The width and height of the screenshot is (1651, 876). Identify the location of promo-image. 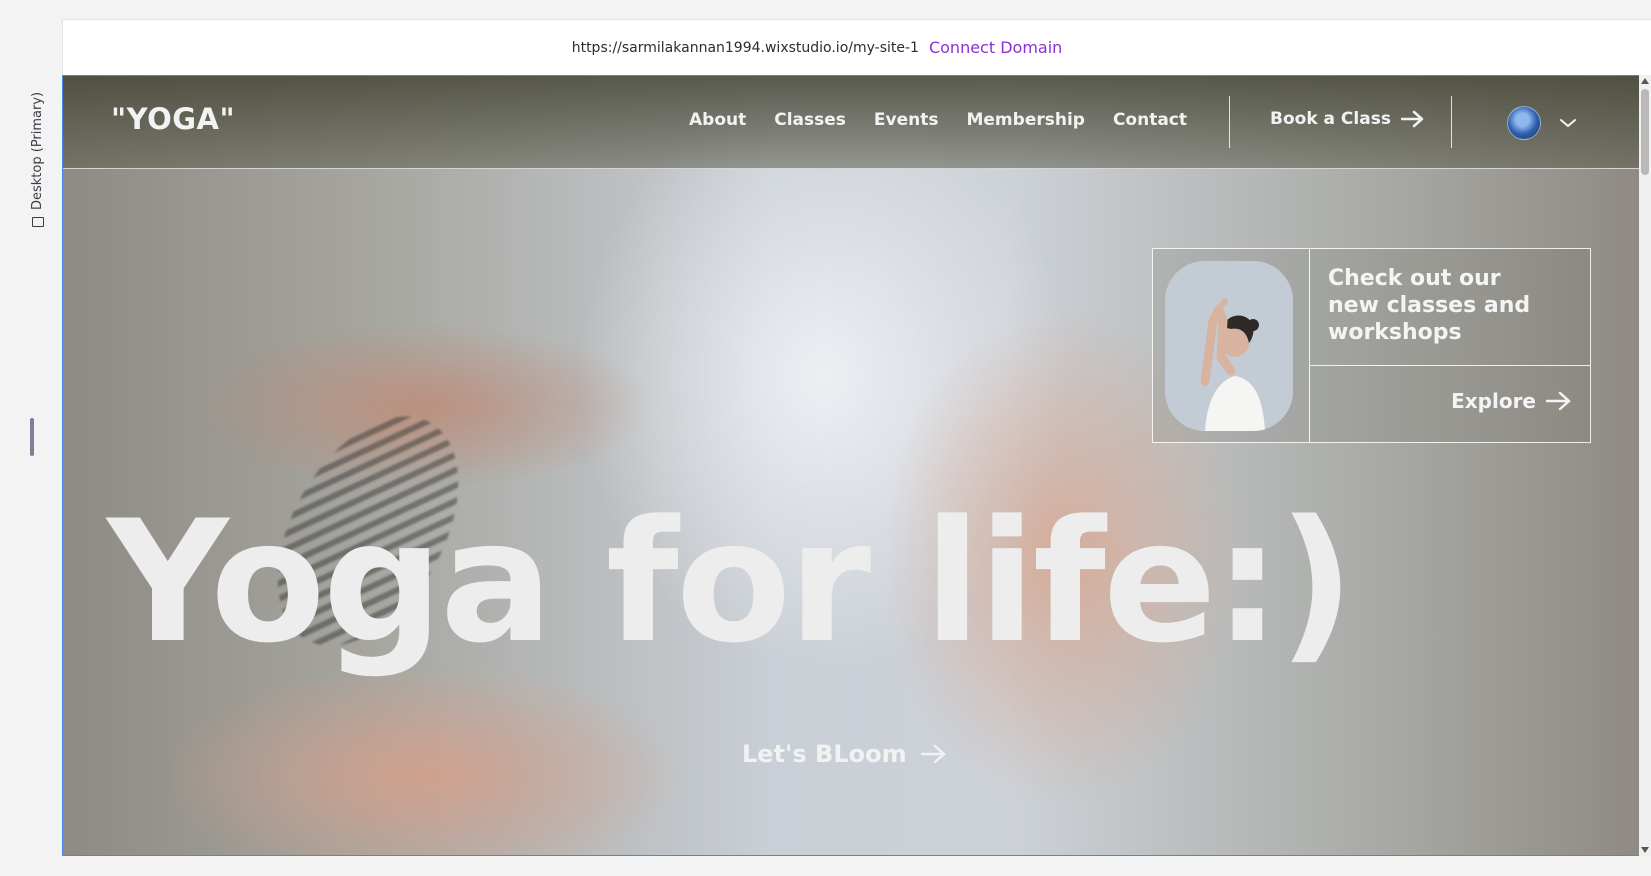
(1229, 346).